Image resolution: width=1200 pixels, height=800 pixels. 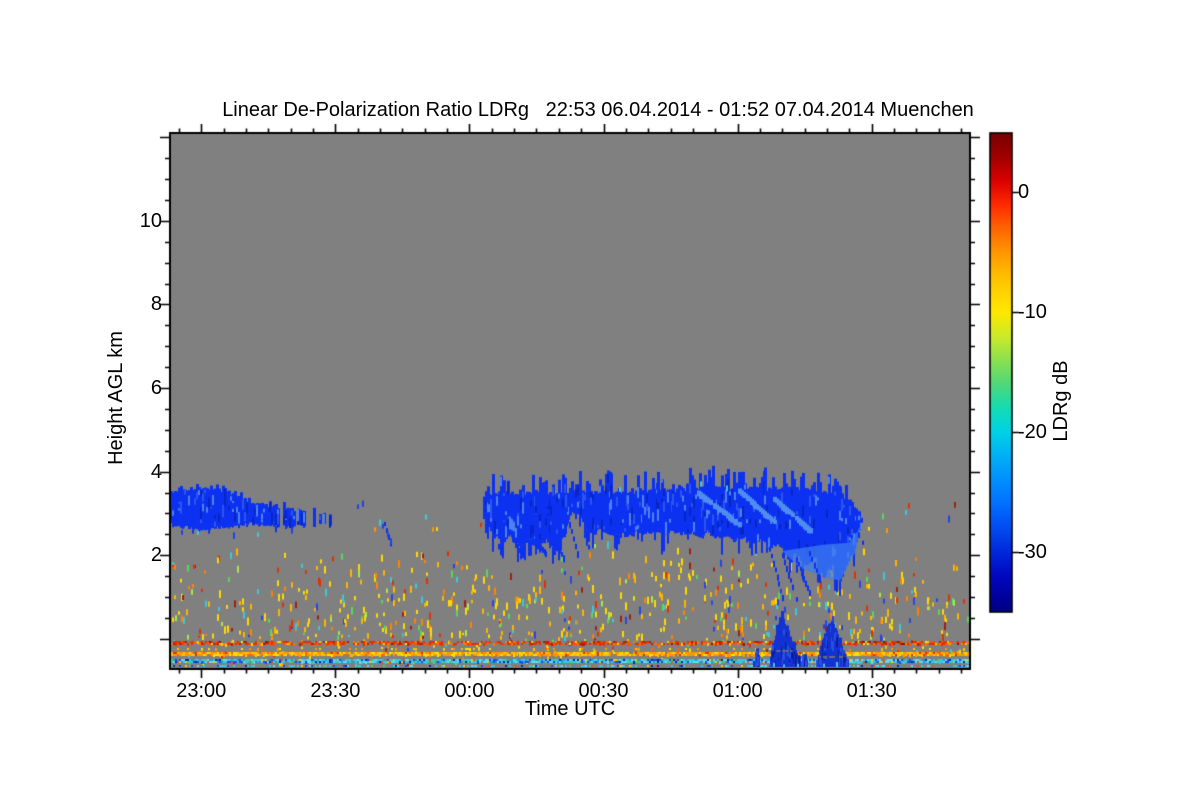 I want to click on y-tick-label: 6, so click(x=156, y=388).